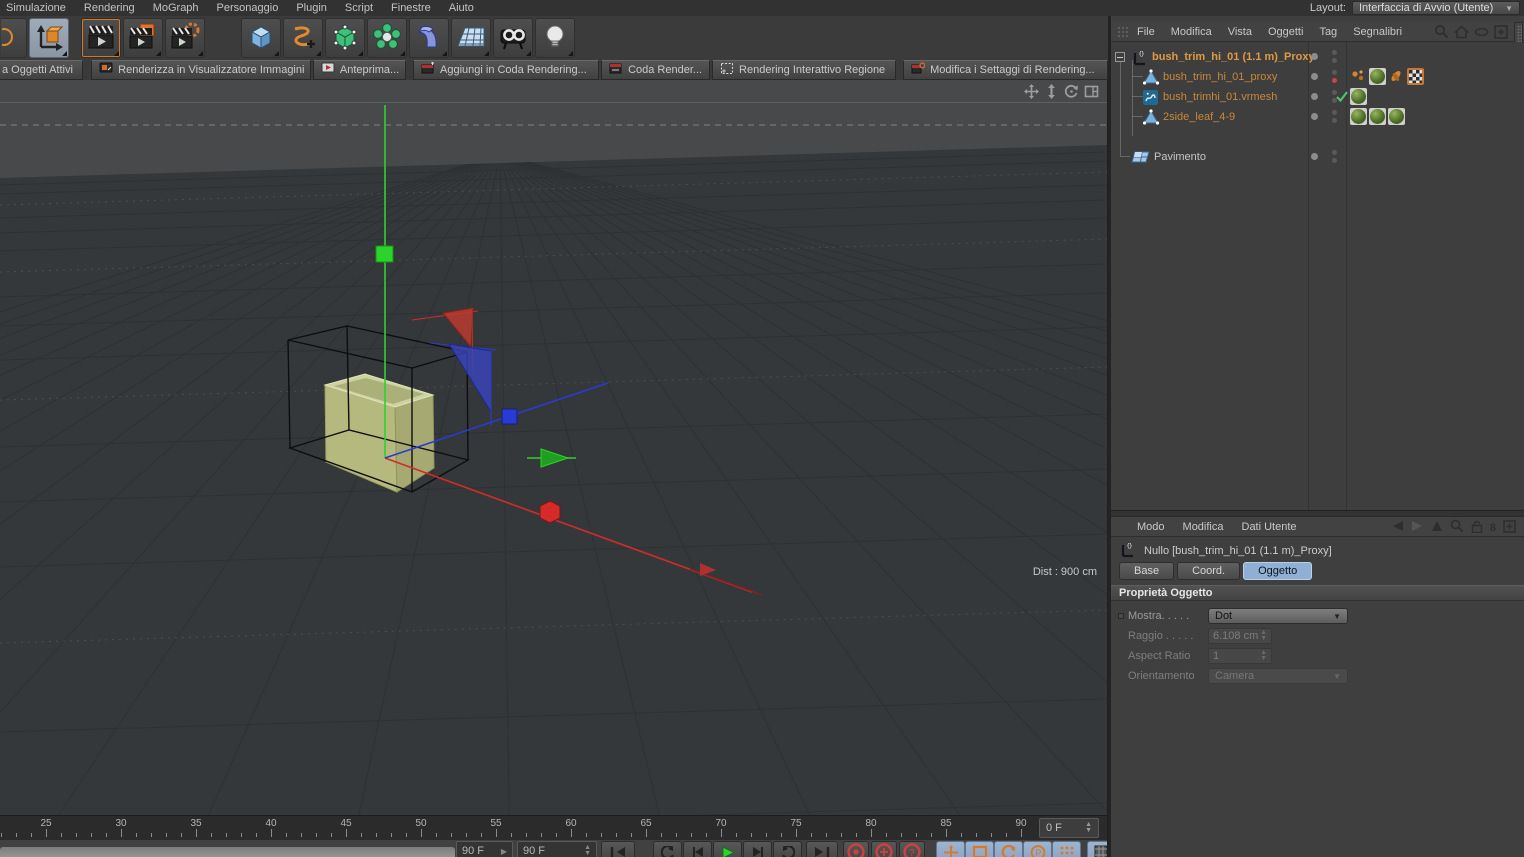 This screenshot has width=1524, height=857. Describe the element at coordinates (1123, 32) in the screenshot. I see `panel-grip-icon` at that location.